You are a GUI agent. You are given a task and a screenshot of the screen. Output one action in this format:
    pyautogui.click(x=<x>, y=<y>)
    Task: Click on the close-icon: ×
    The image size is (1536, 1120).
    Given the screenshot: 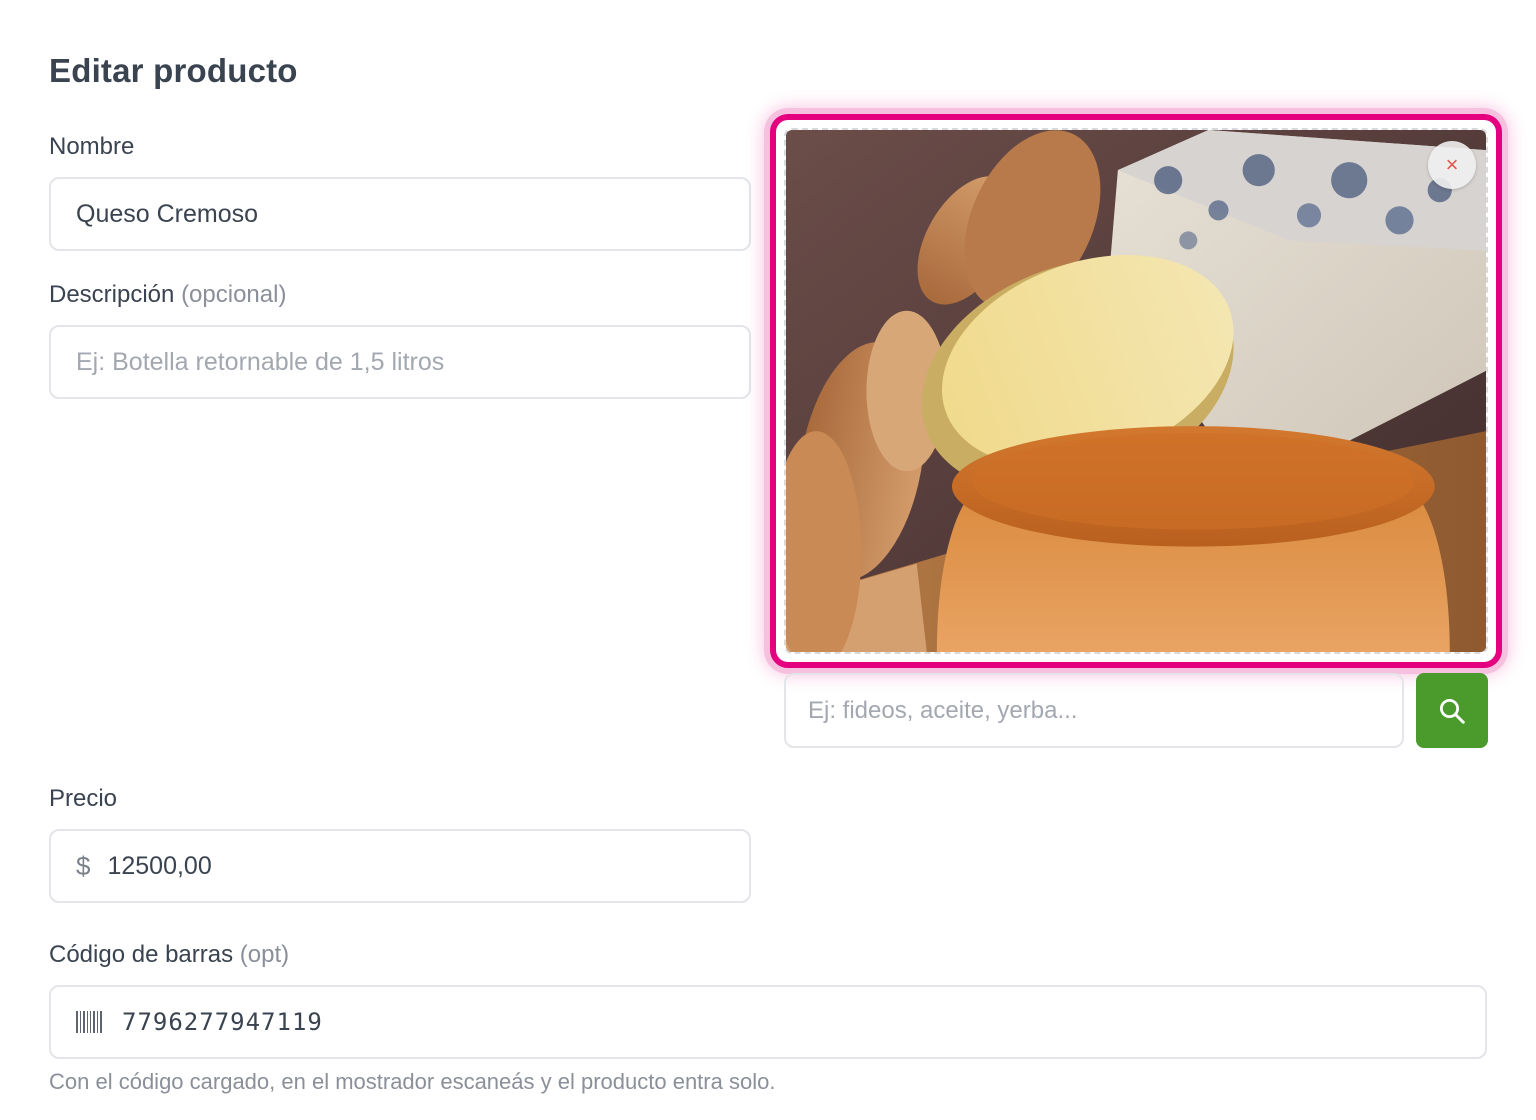 What is the action you would take?
    pyautogui.click(x=1452, y=164)
    